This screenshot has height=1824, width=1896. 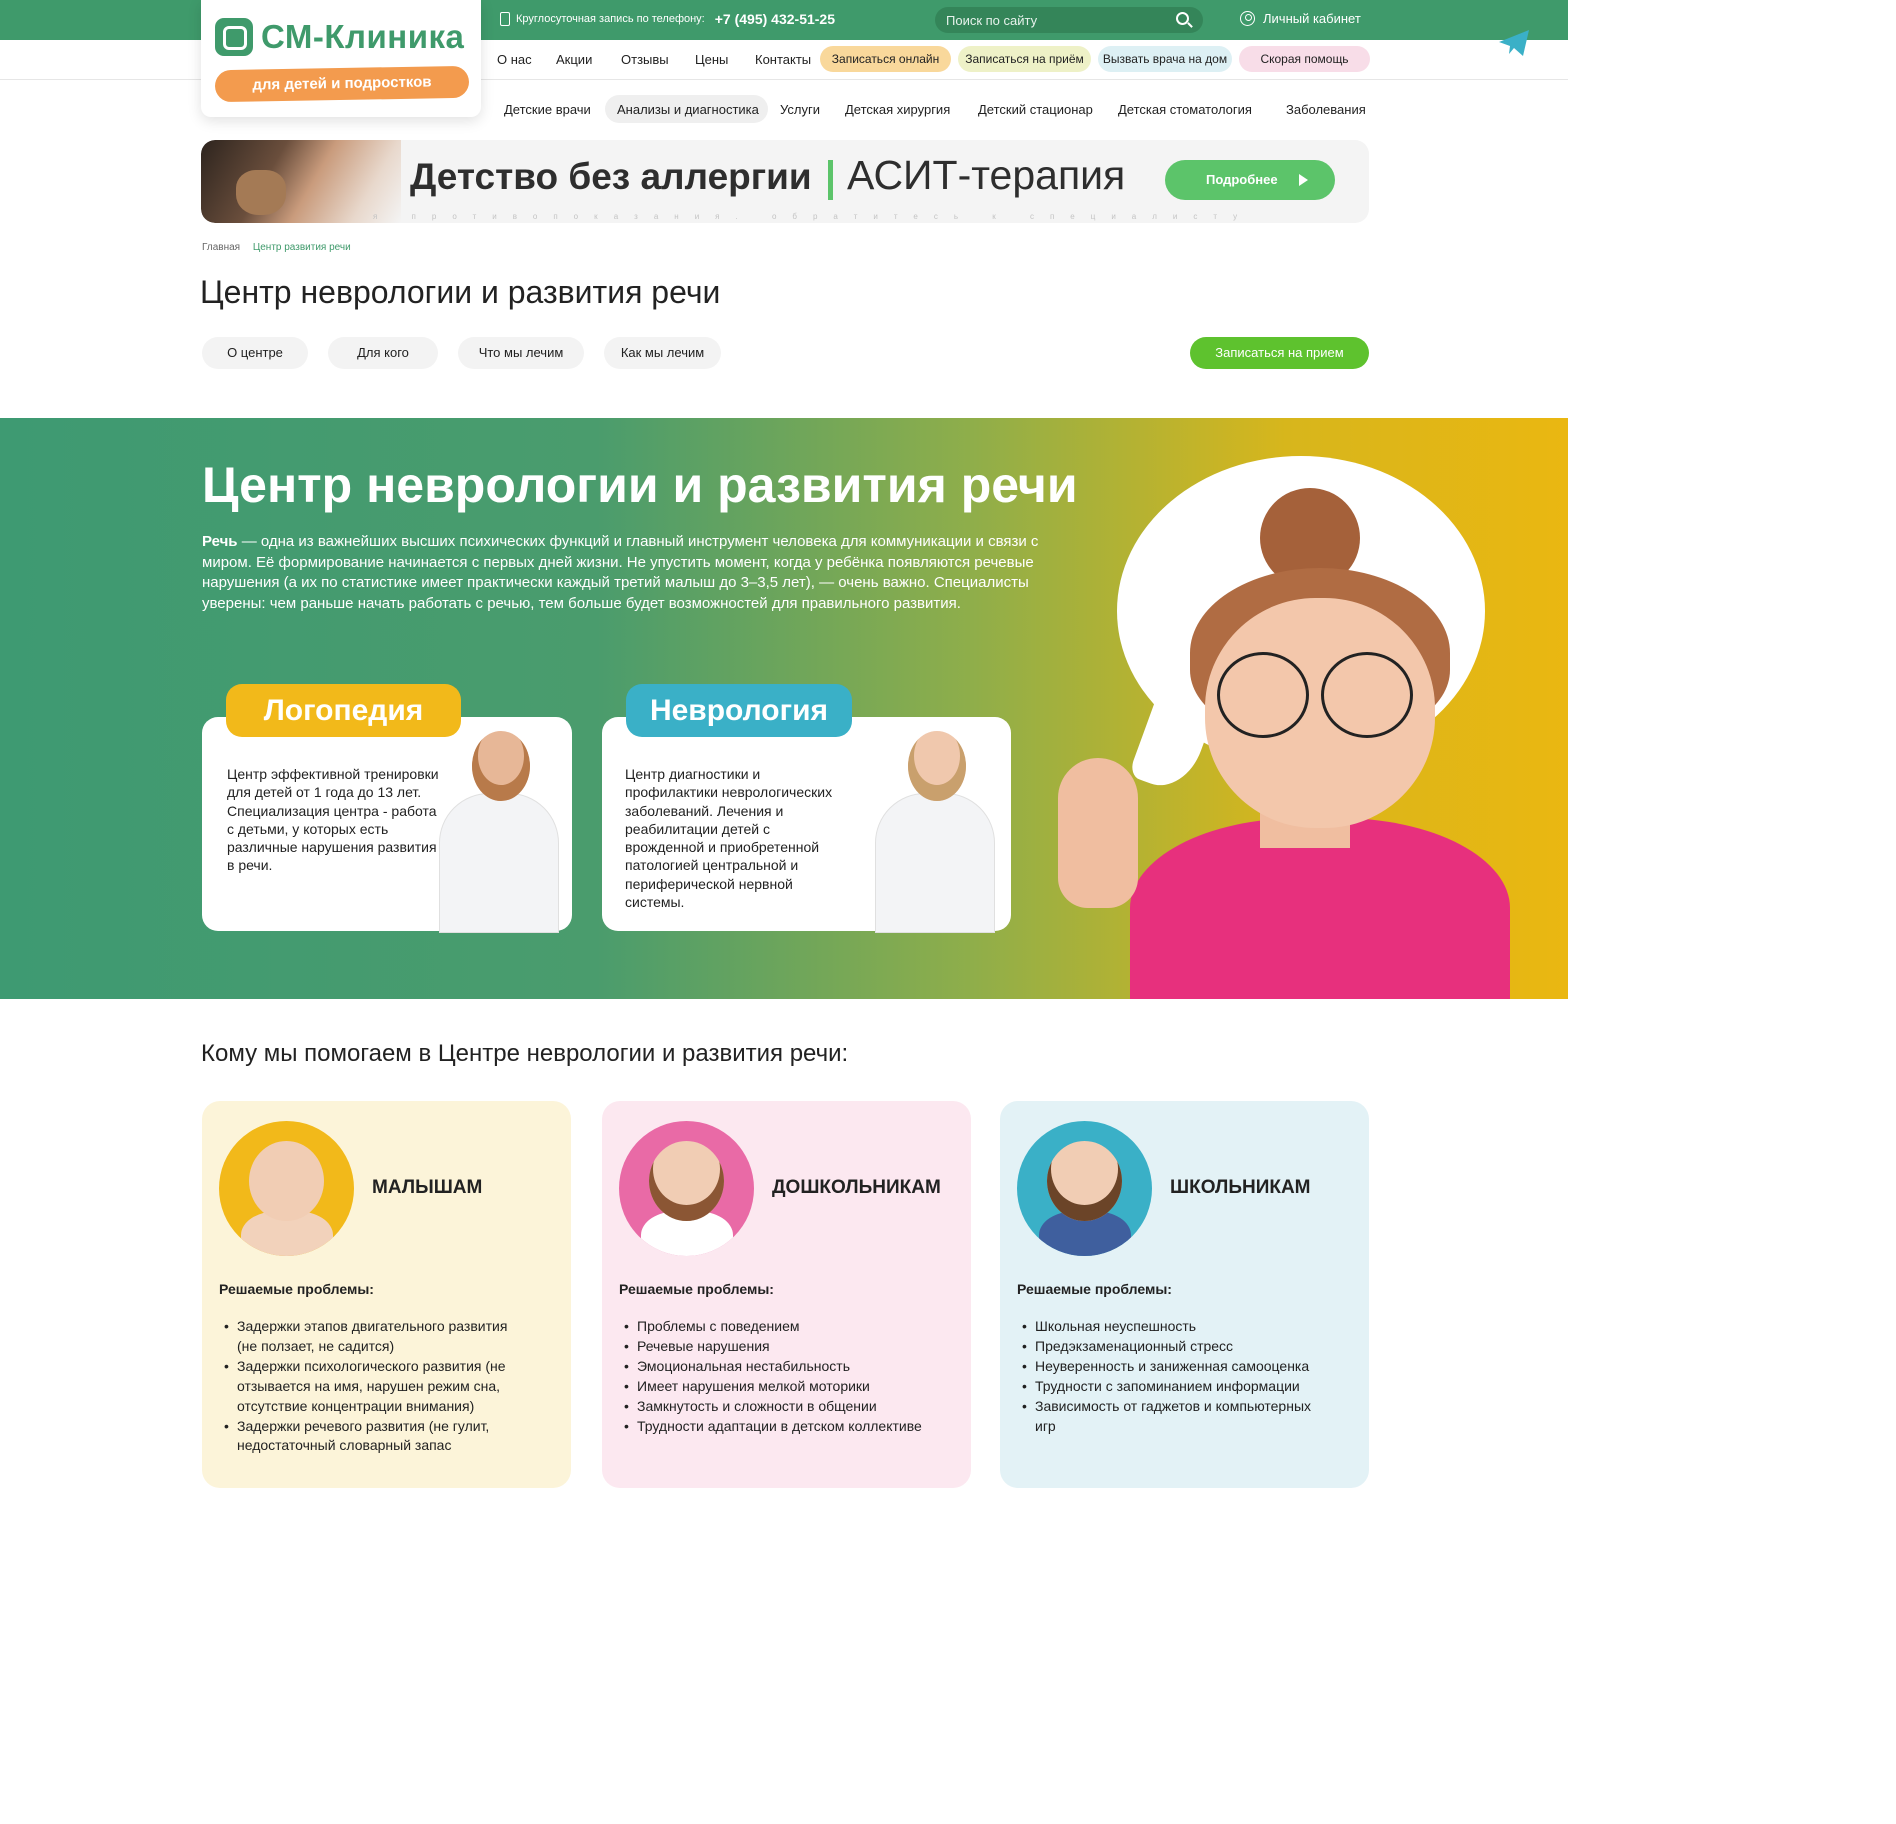 What do you see at coordinates (1263, 695) in the screenshot?
I see `glasses-left` at bounding box center [1263, 695].